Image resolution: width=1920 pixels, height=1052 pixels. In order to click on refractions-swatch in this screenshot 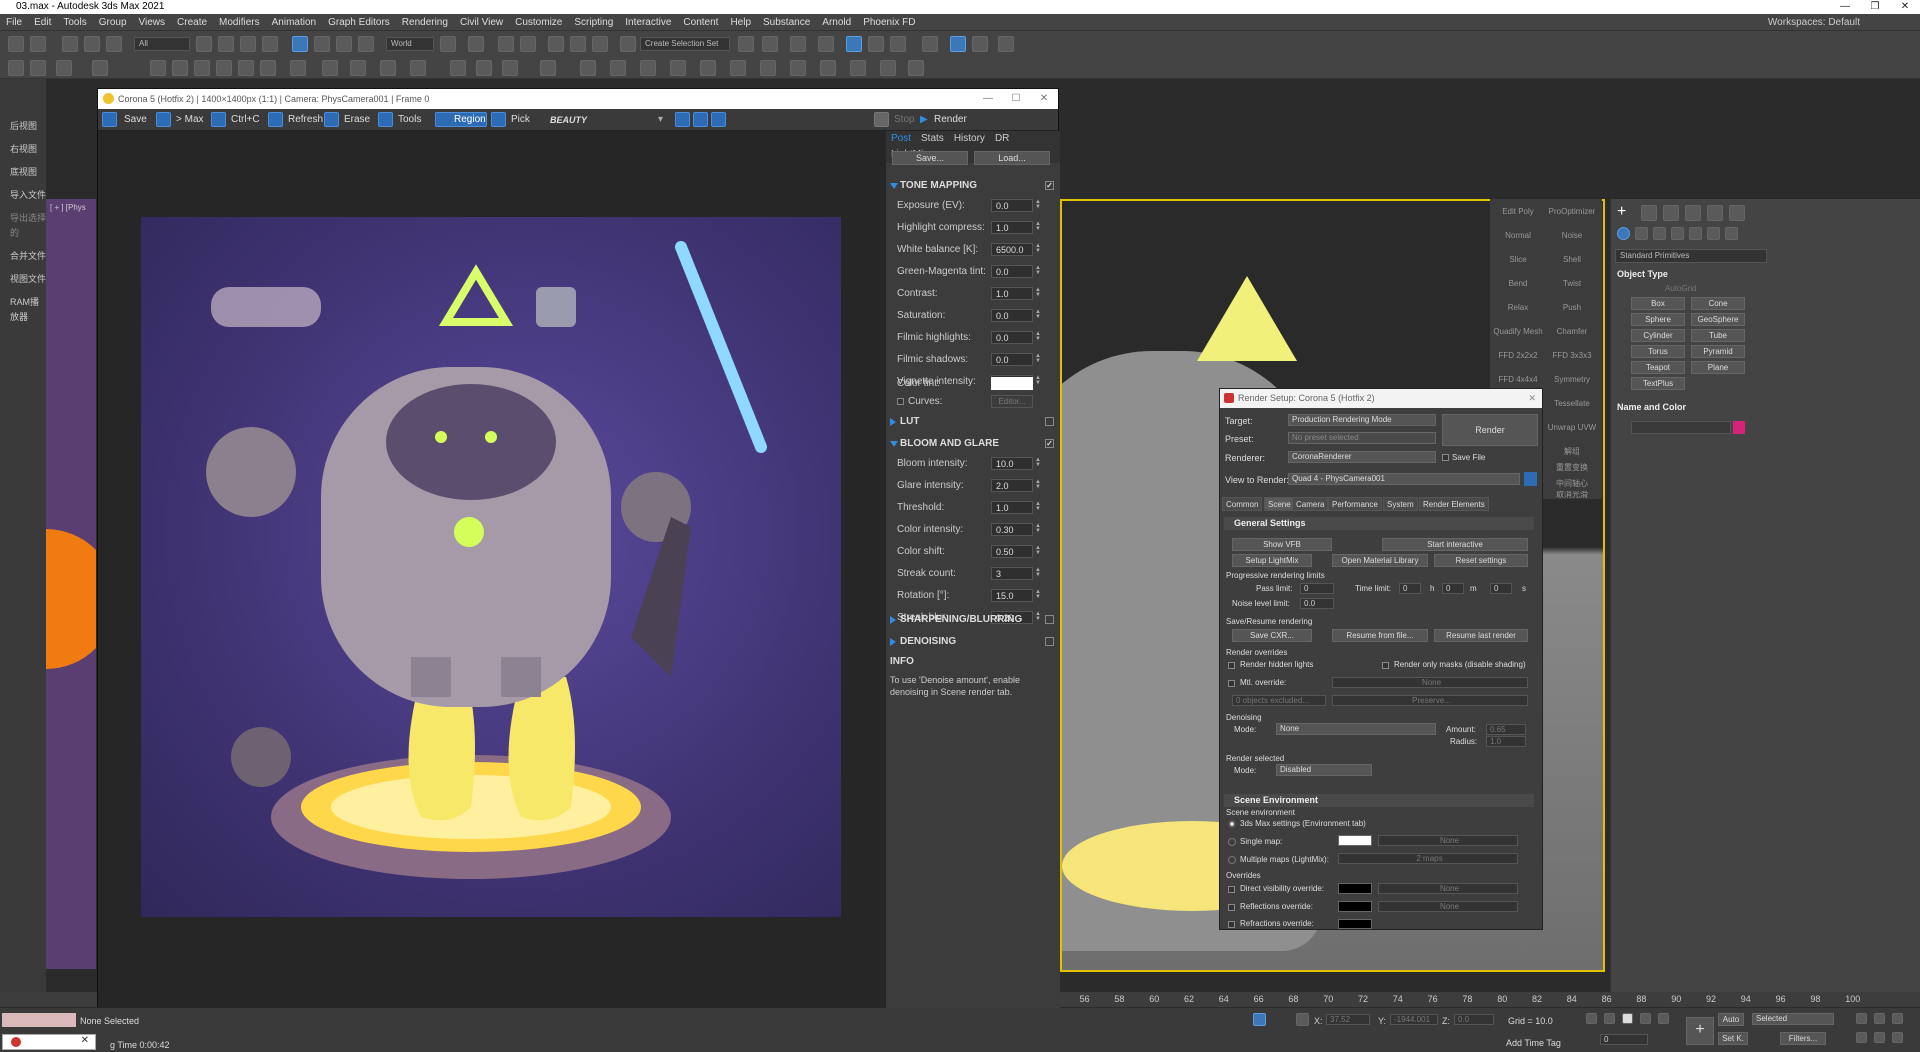, I will do `click(1355, 924)`.